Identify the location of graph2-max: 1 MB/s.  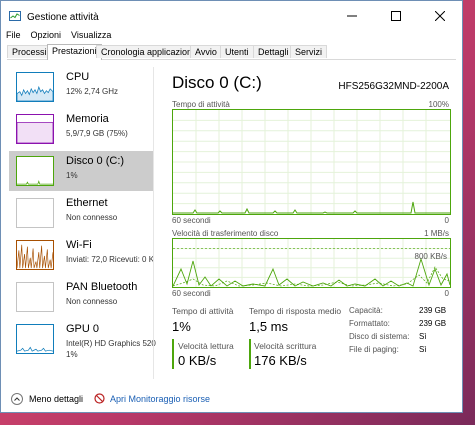
(436, 233).